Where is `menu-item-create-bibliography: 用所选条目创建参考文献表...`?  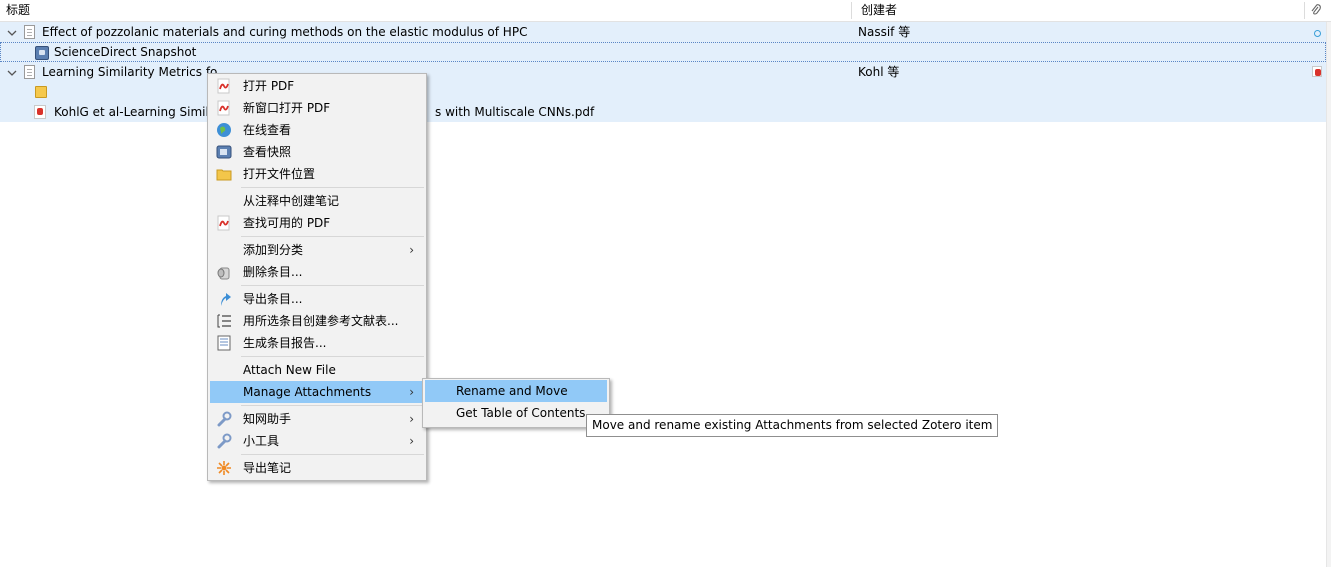 menu-item-create-bibliography: 用所选条目创建参考文献表... is located at coordinates (317, 321).